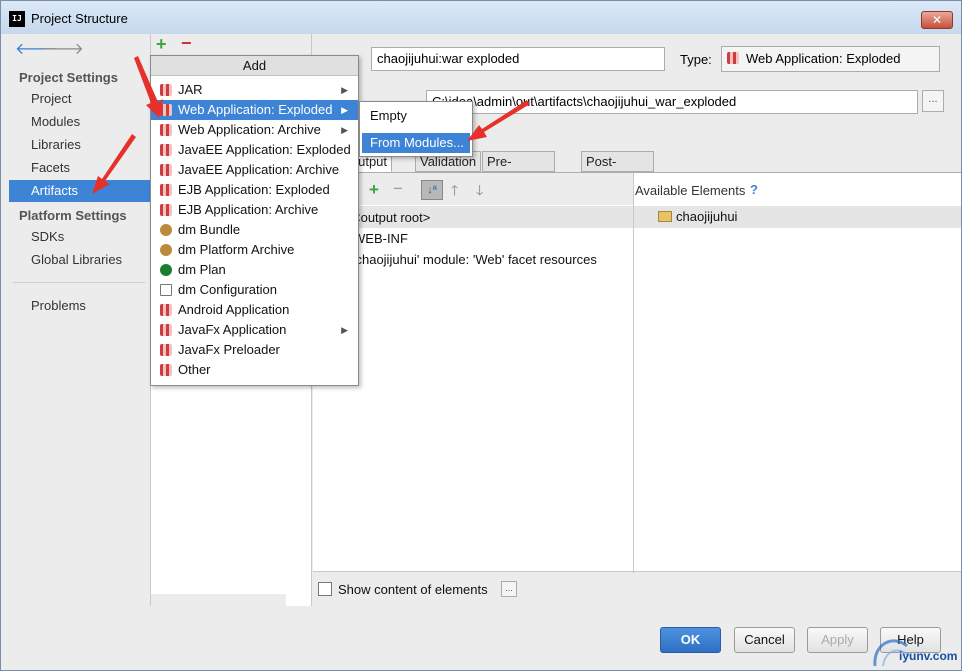 The height and width of the screenshot is (671, 962). Describe the element at coordinates (311, 125) in the screenshot. I see `annotation-arrows` at that location.